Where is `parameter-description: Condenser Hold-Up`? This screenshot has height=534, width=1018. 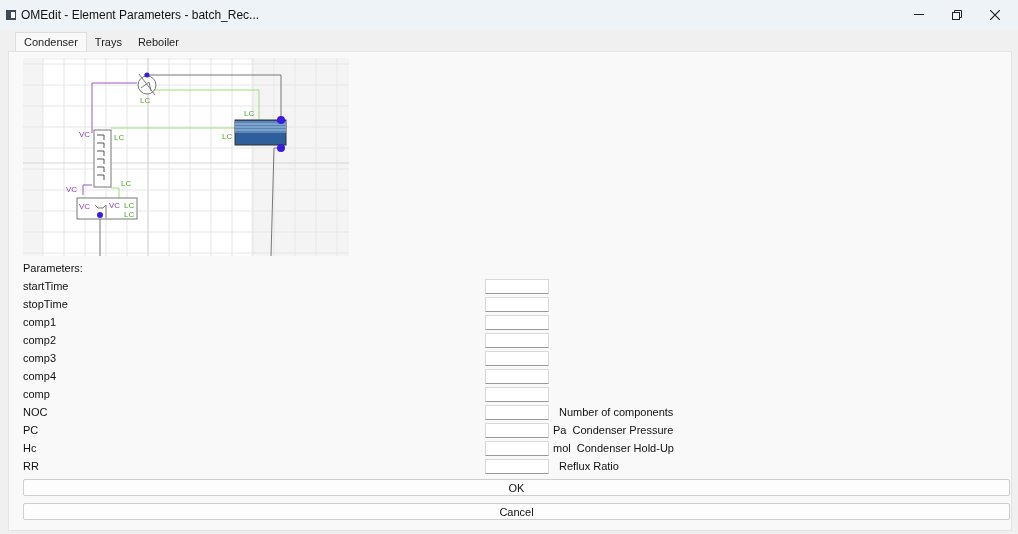 parameter-description: Condenser Hold-Up is located at coordinates (625, 448).